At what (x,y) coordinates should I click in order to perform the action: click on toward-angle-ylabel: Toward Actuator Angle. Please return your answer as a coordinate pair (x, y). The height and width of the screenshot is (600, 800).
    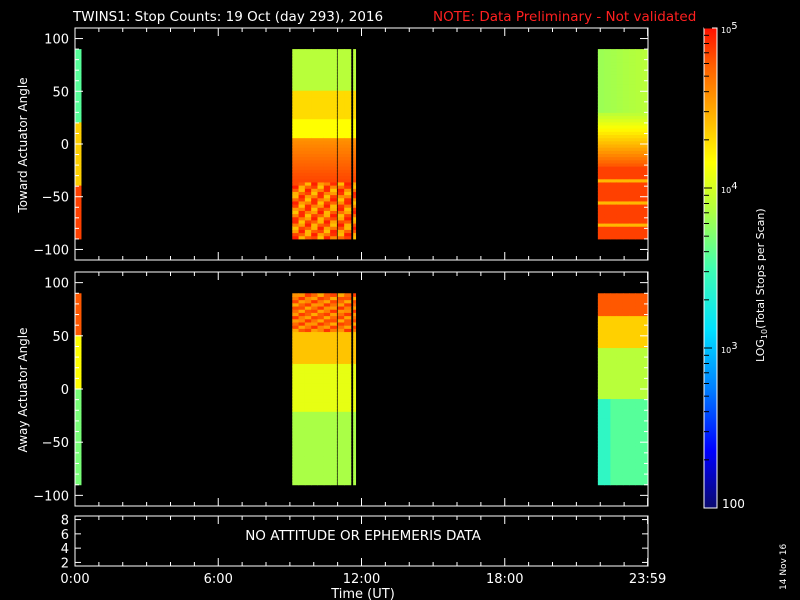
    Looking at the image, I should click on (23, 145).